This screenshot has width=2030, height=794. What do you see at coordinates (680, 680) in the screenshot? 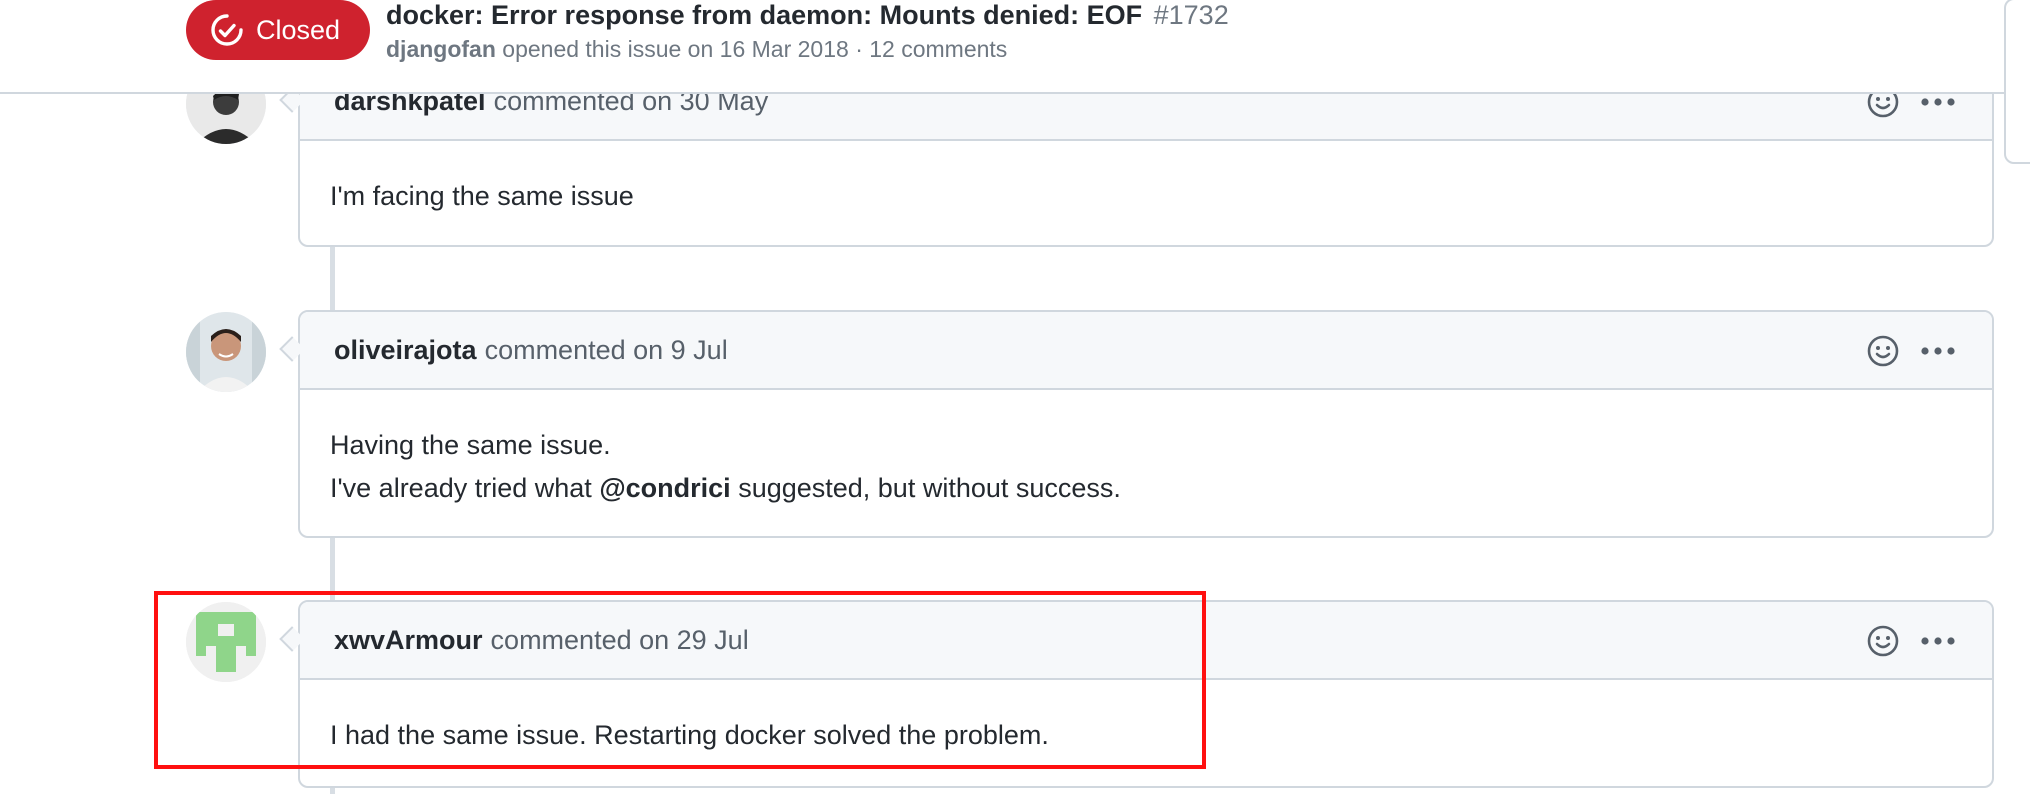
I see `highlight-annotation` at bounding box center [680, 680].